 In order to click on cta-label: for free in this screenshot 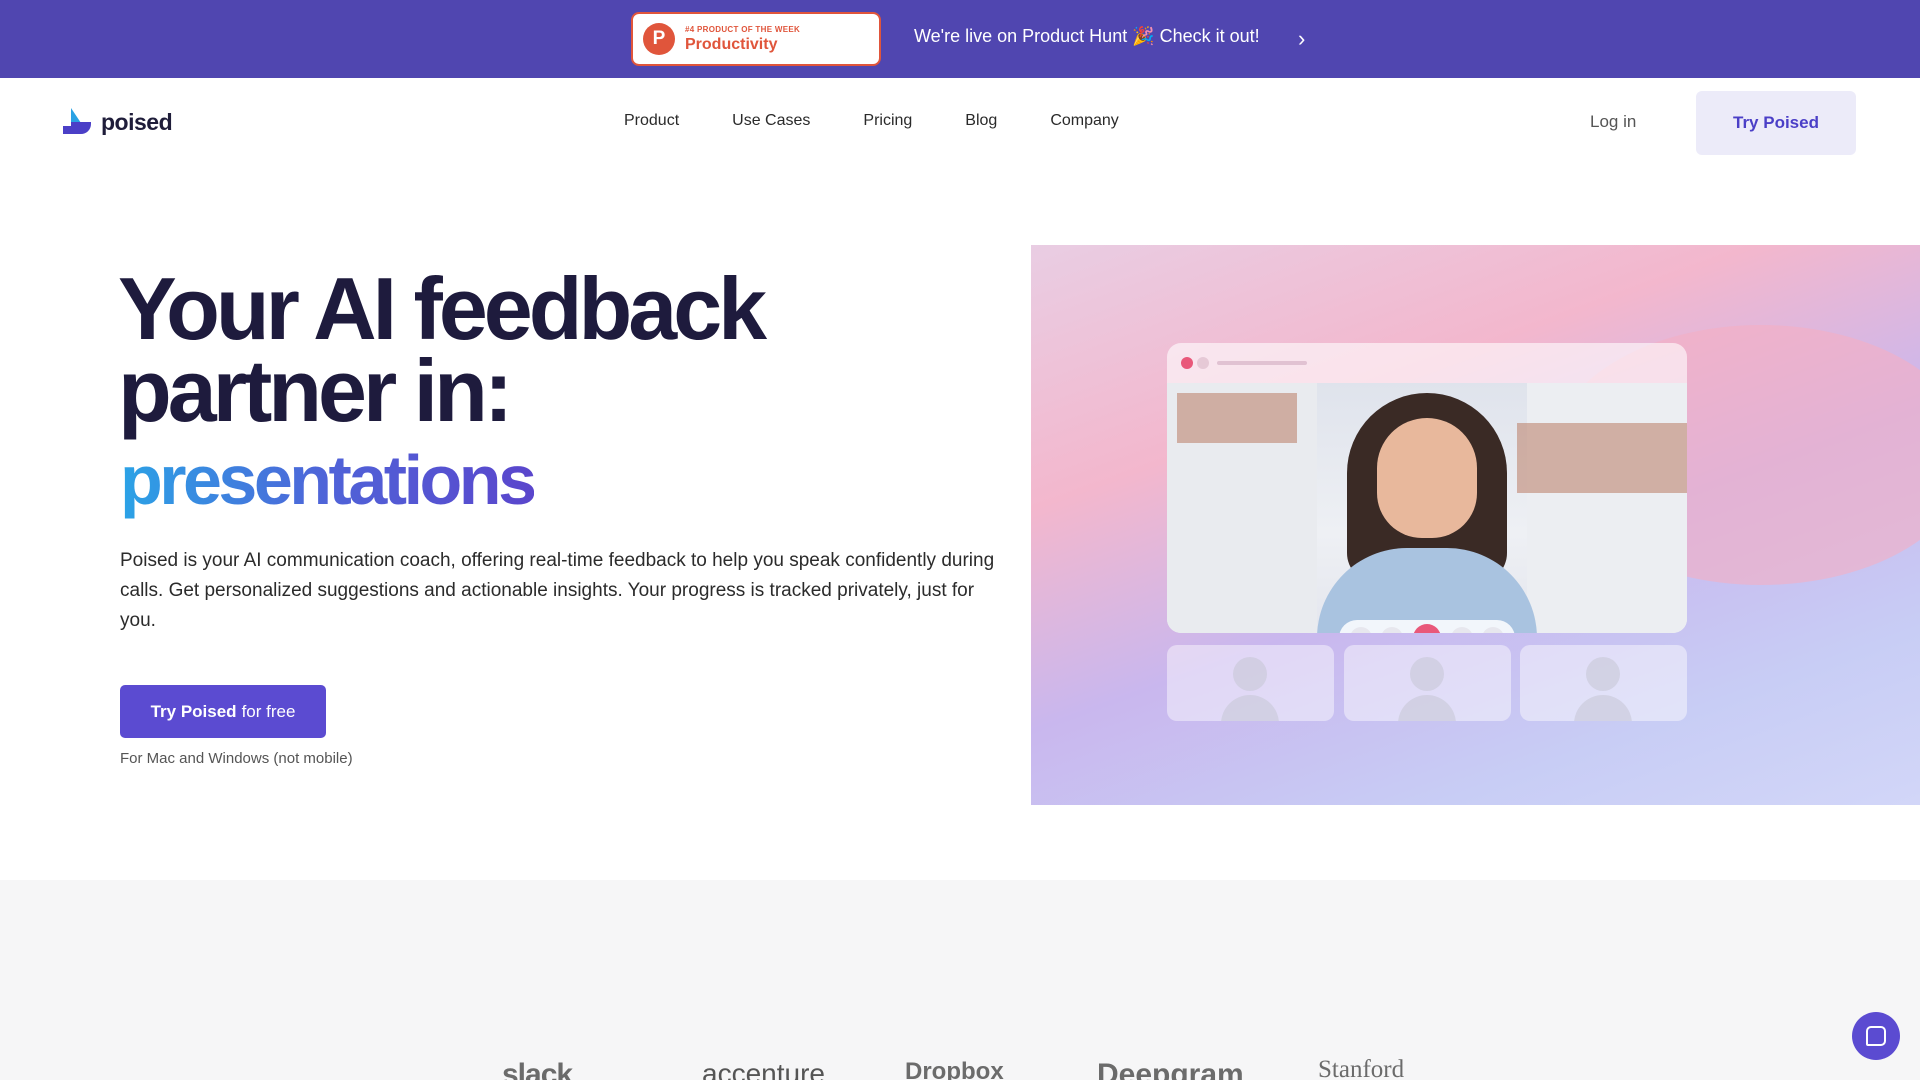, I will do `click(268, 711)`.